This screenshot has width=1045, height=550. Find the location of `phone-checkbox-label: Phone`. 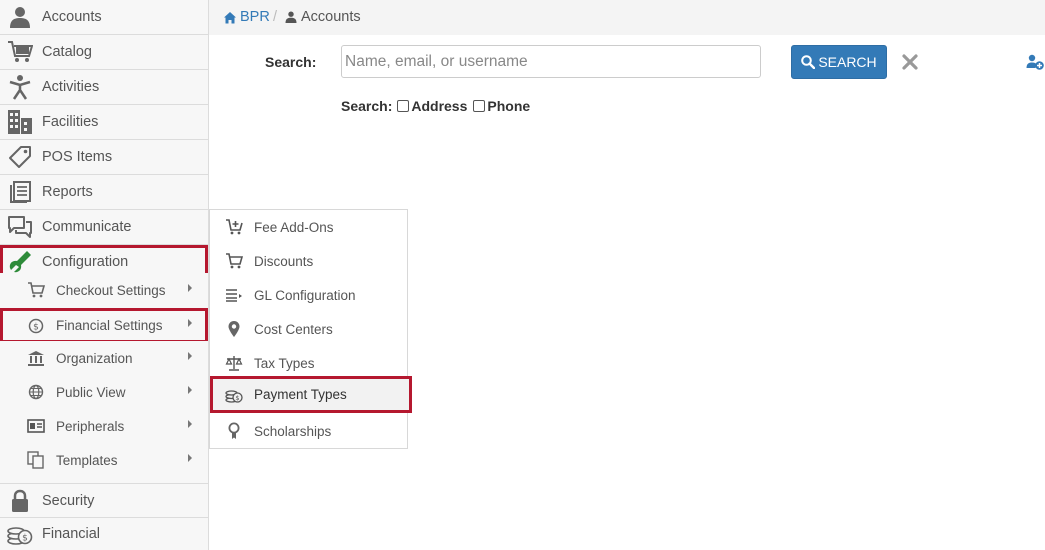

phone-checkbox-label: Phone is located at coordinates (509, 106).